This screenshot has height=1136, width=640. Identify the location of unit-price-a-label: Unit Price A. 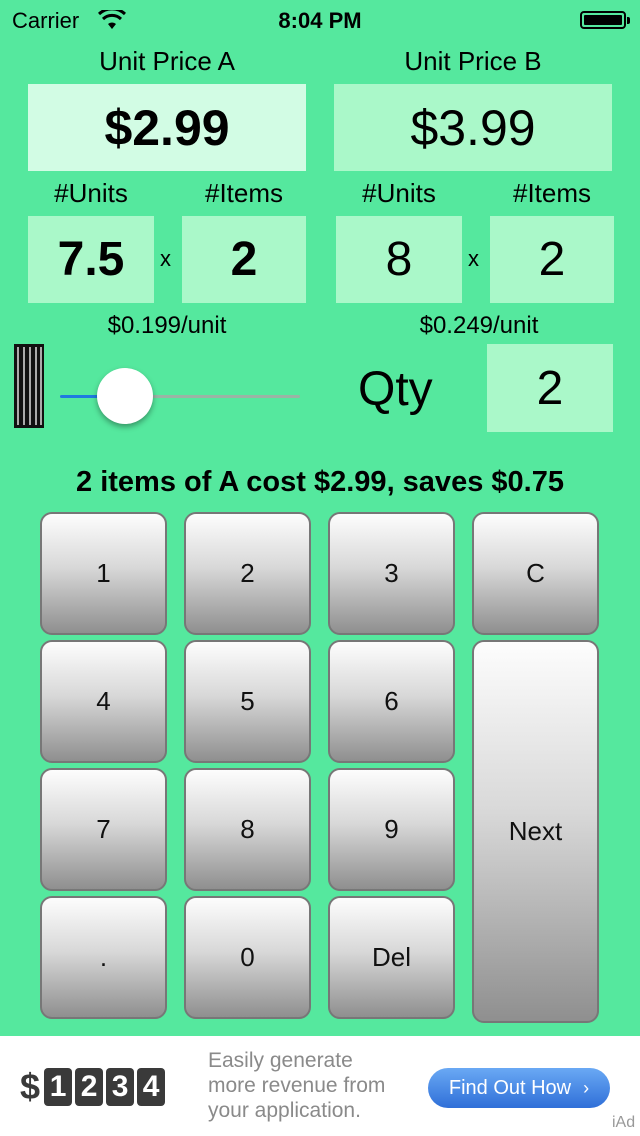
(167, 61).